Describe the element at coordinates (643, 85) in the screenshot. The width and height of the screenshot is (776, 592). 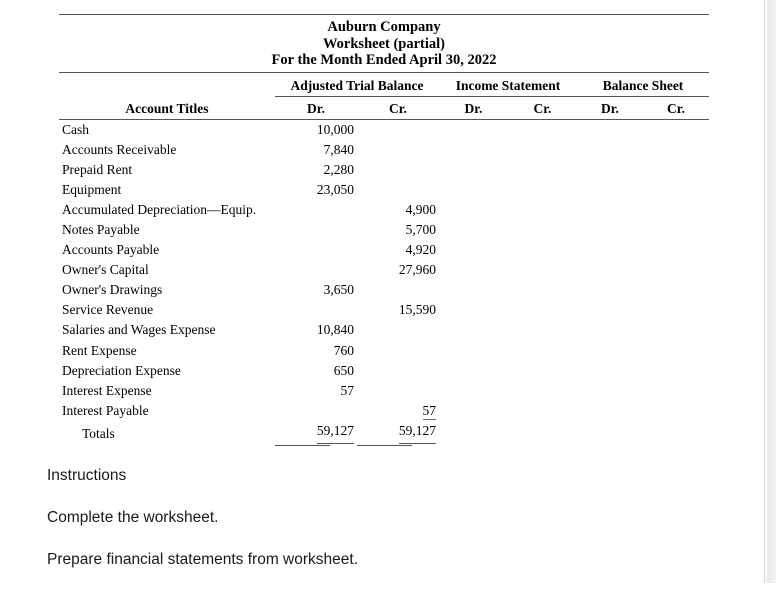
I see `group-header-balance-sheet: Balance Sheet` at that location.